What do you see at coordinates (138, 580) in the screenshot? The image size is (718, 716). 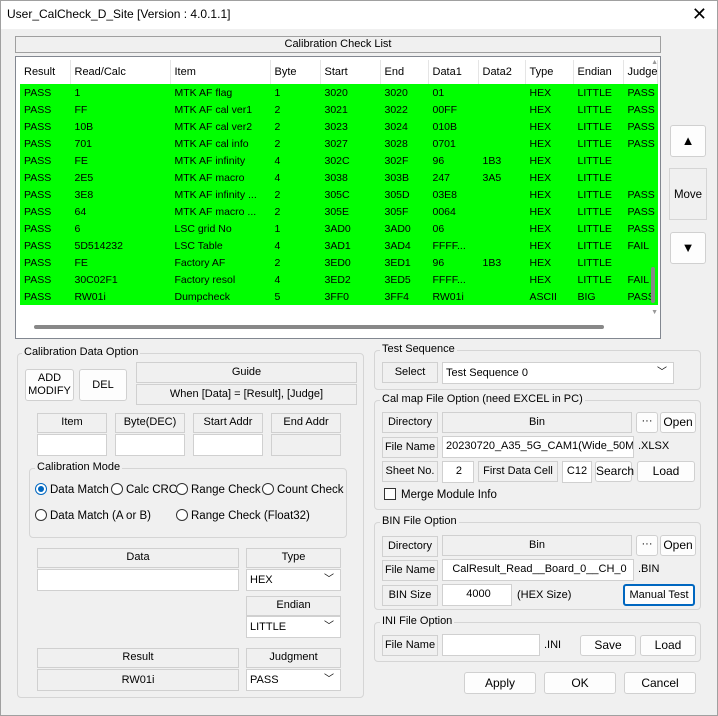 I see `data-input` at bounding box center [138, 580].